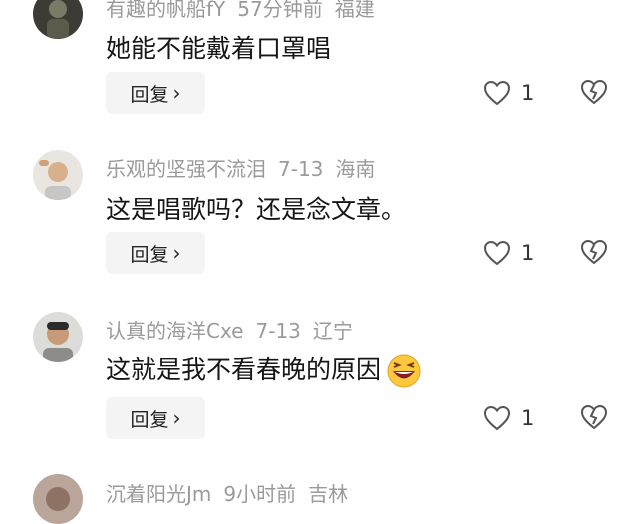 Image resolution: width=640 pixels, height=524 pixels. I want to click on comment-text: 这就是我不看春晚的原因, so click(264, 369).